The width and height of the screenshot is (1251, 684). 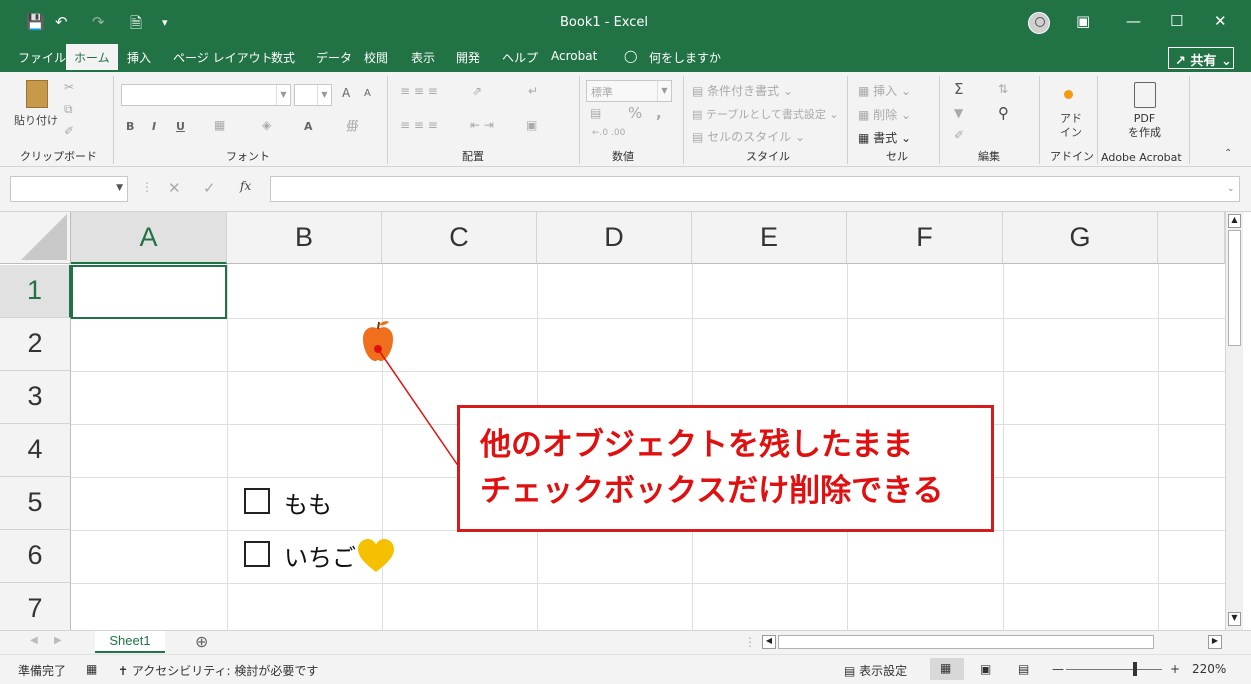 What do you see at coordinates (482, 125) in the screenshot?
I see `indent-icon: ⇤ ⇥` at bounding box center [482, 125].